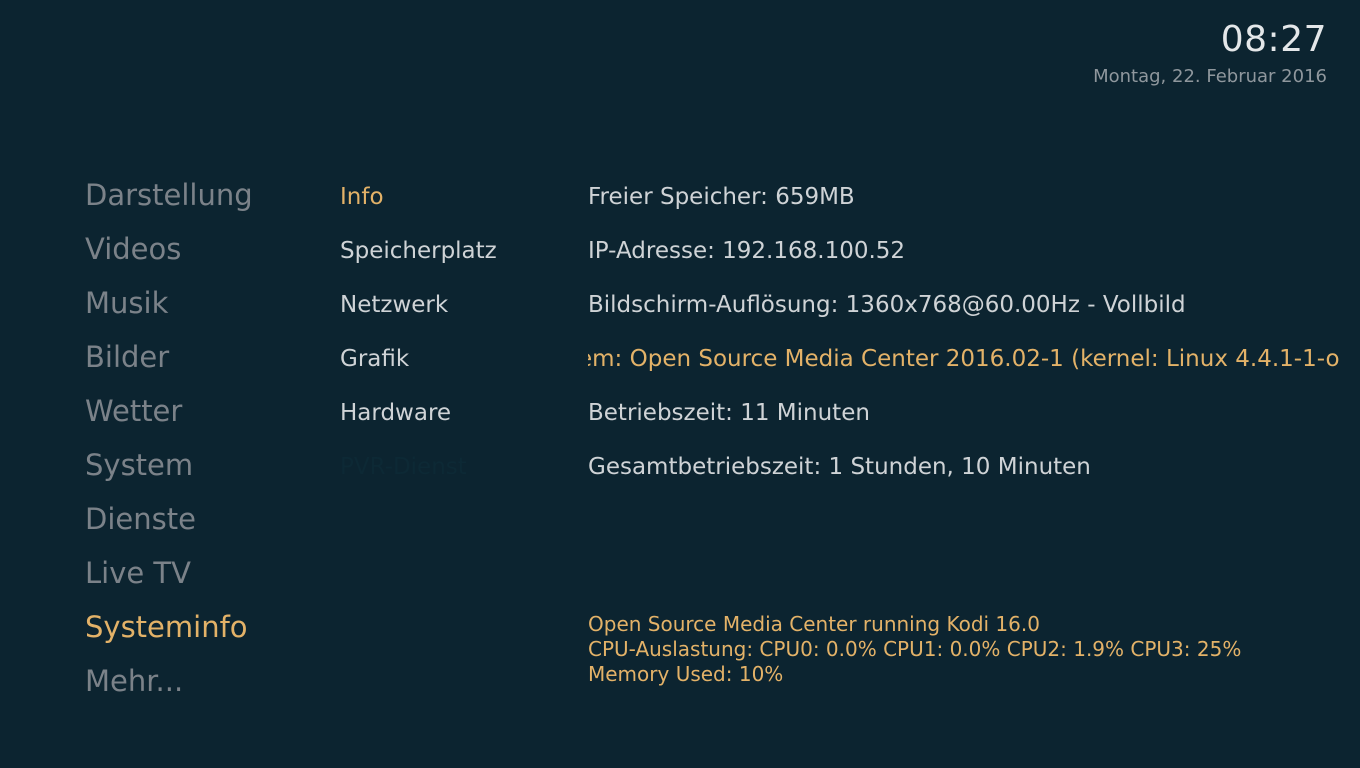  I want to click on info-row: IP-Adresse: 192.168.100.52, so click(747, 251).